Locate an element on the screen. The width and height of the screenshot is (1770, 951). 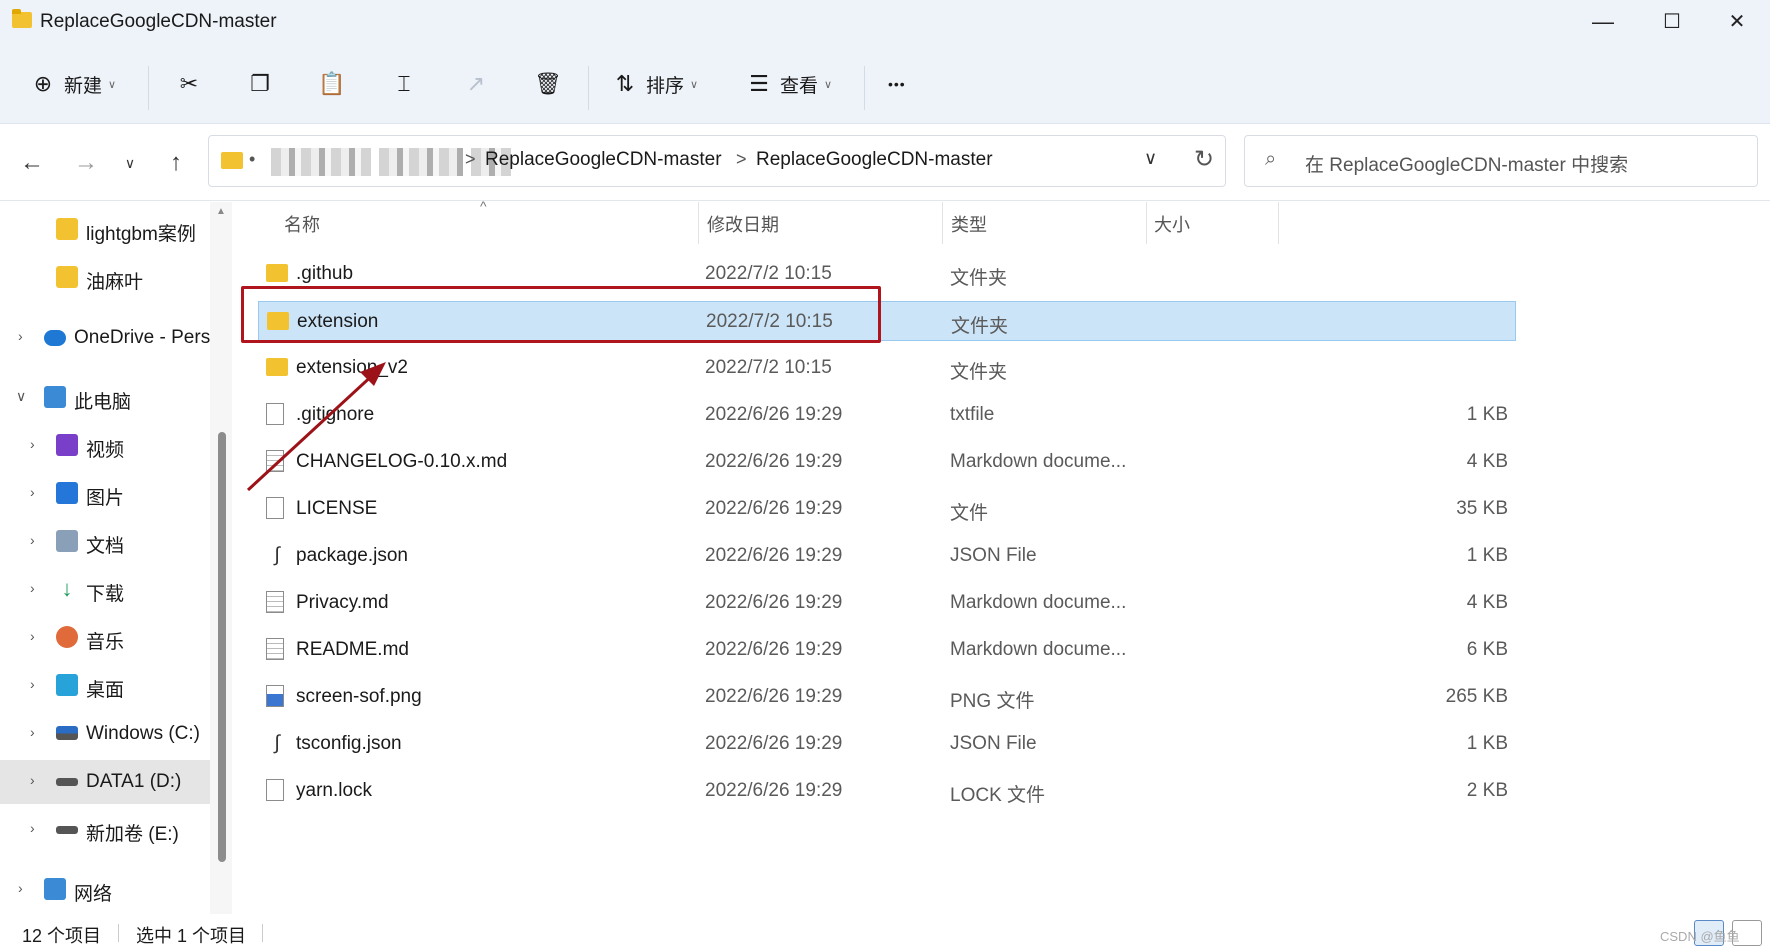
back-button: ← is located at coordinates (32, 163).